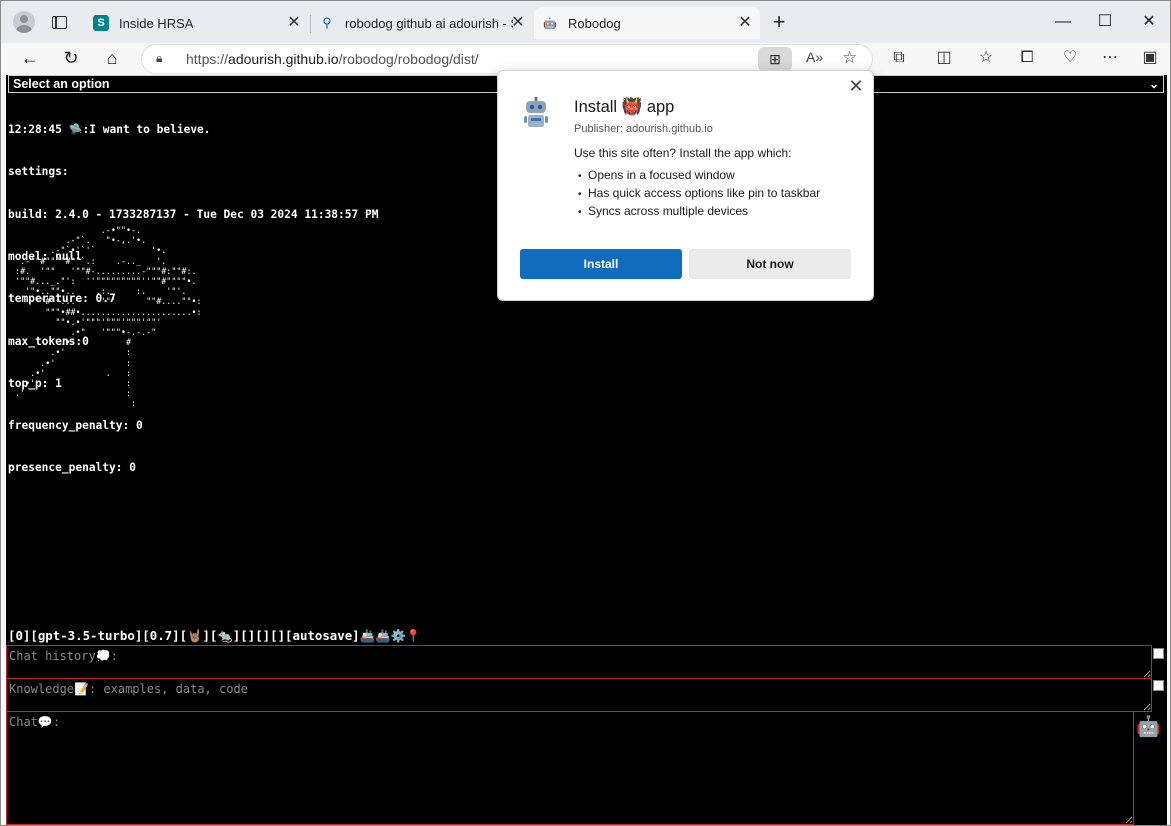 This screenshot has width=1171, height=826. What do you see at coordinates (699, 212) in the screenshot?
I see `list-item: Syncs across multiple devices` at bounding box center [699, 212].